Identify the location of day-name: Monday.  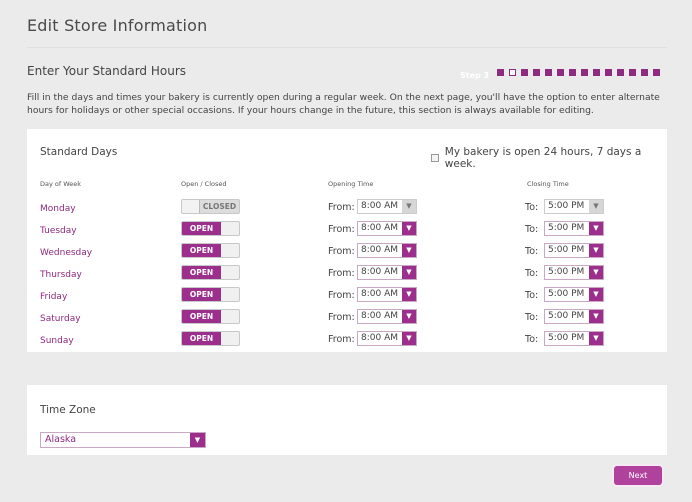
(58, 209).